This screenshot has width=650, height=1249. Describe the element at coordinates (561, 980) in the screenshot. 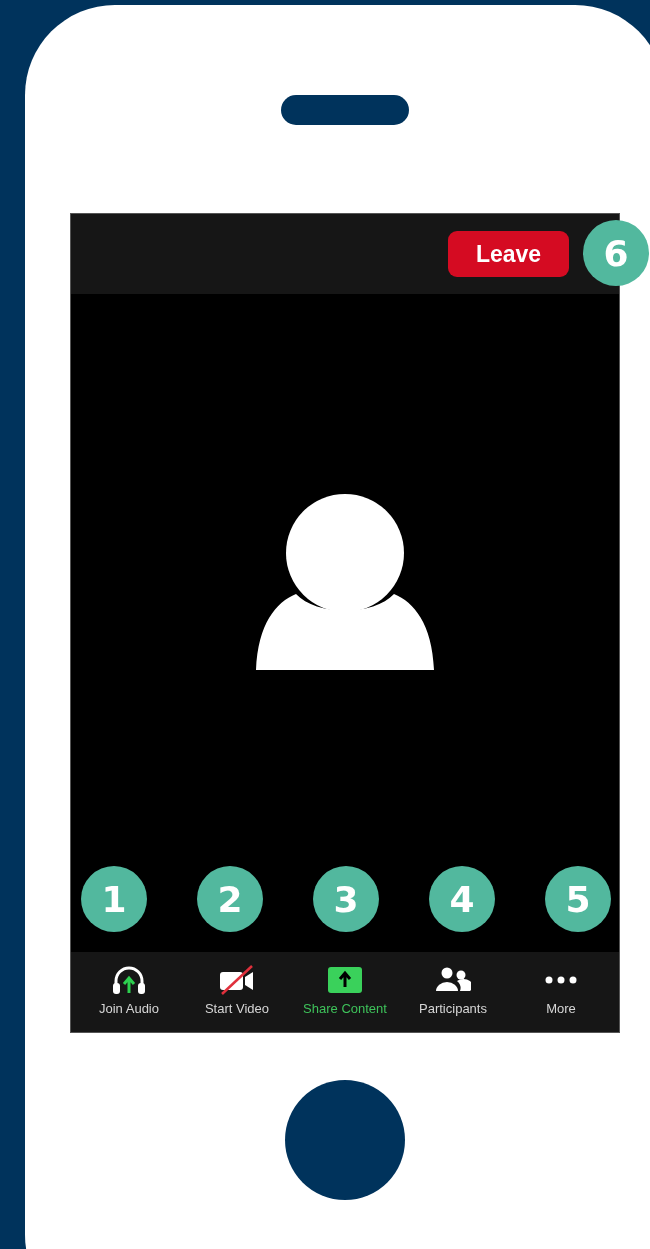

I see `more-dots-icon` at that location.